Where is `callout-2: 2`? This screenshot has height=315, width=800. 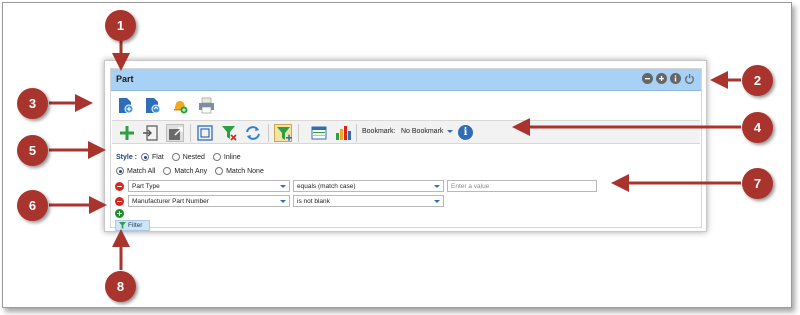
callout-2: 2 is located at coordinates (757, 80).